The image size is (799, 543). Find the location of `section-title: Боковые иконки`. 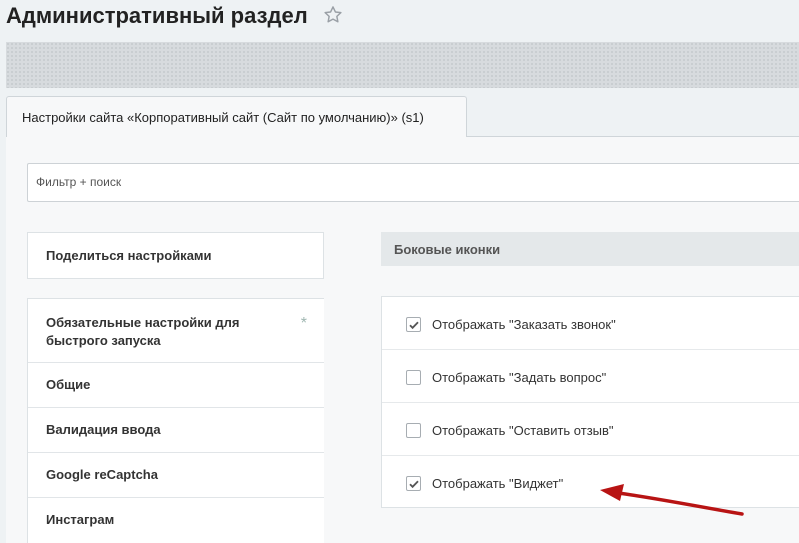

section-title: Боковые иконки is located at coordinates (447, 249).